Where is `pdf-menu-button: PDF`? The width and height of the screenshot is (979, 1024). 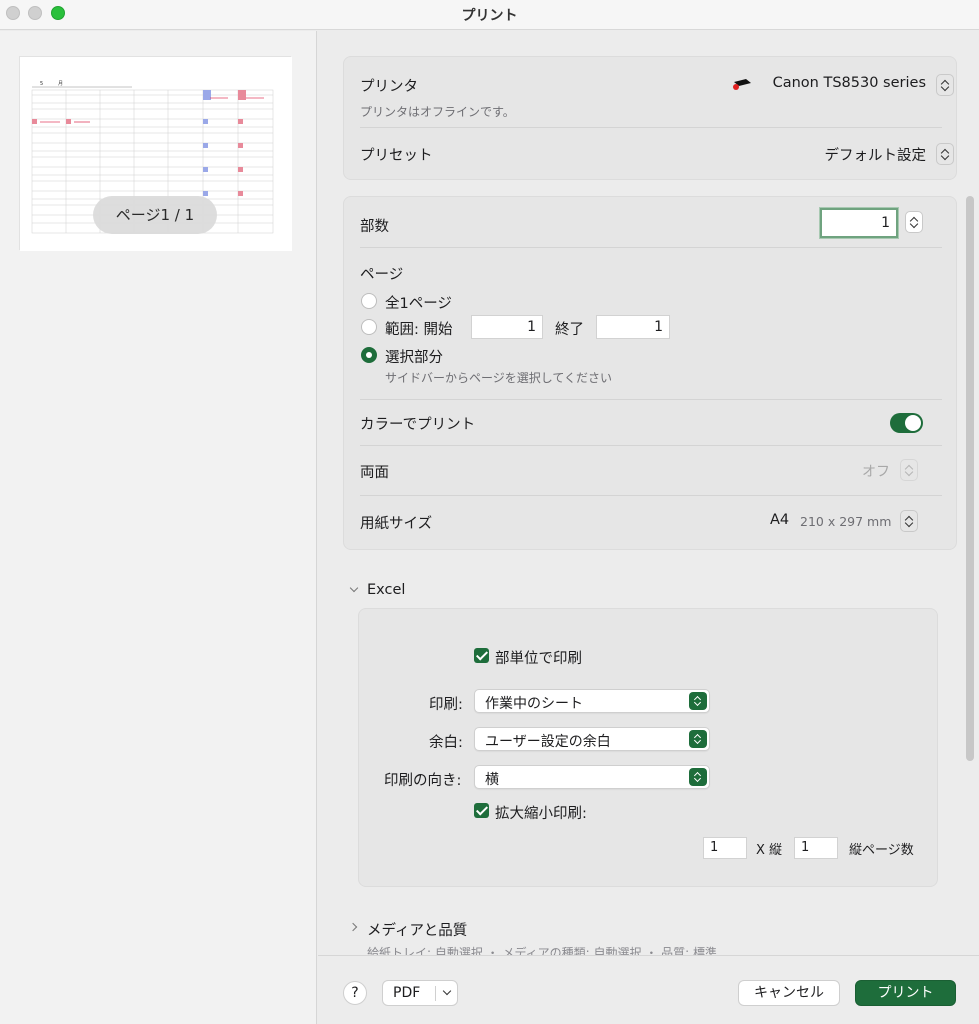 pdf-menu-button: PDF is located at coordinates (420, 993).